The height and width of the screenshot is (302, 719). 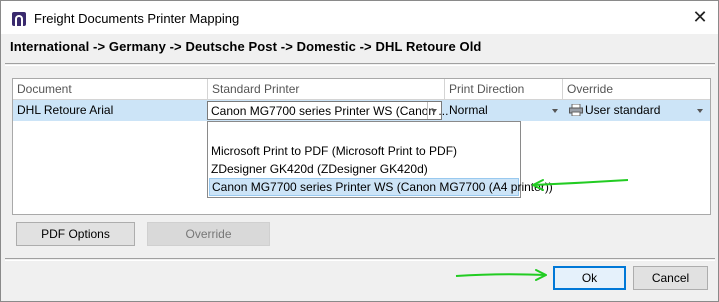 What do you see at coordinates (364, 133) in the screenshot?
I see `dropdown-option-empty` at bounding box center [364, 133].